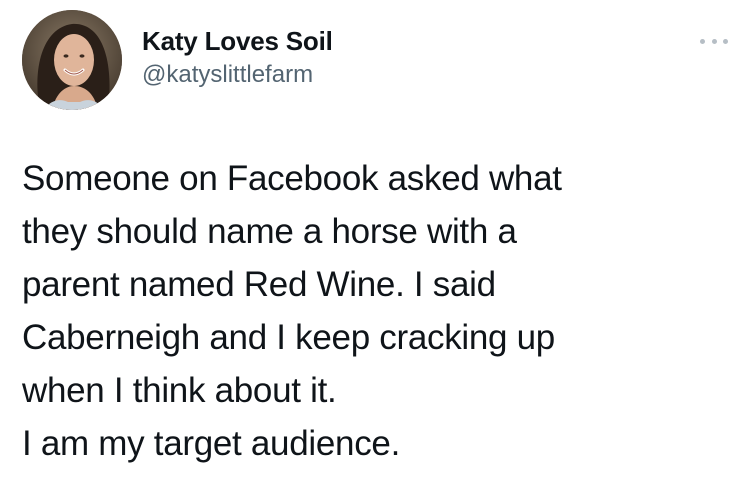 The height and width of the screenshot is (498, 750). I want to click on tweet-text-line: Caberneigh and I keep cracking up, so click(288, 337).